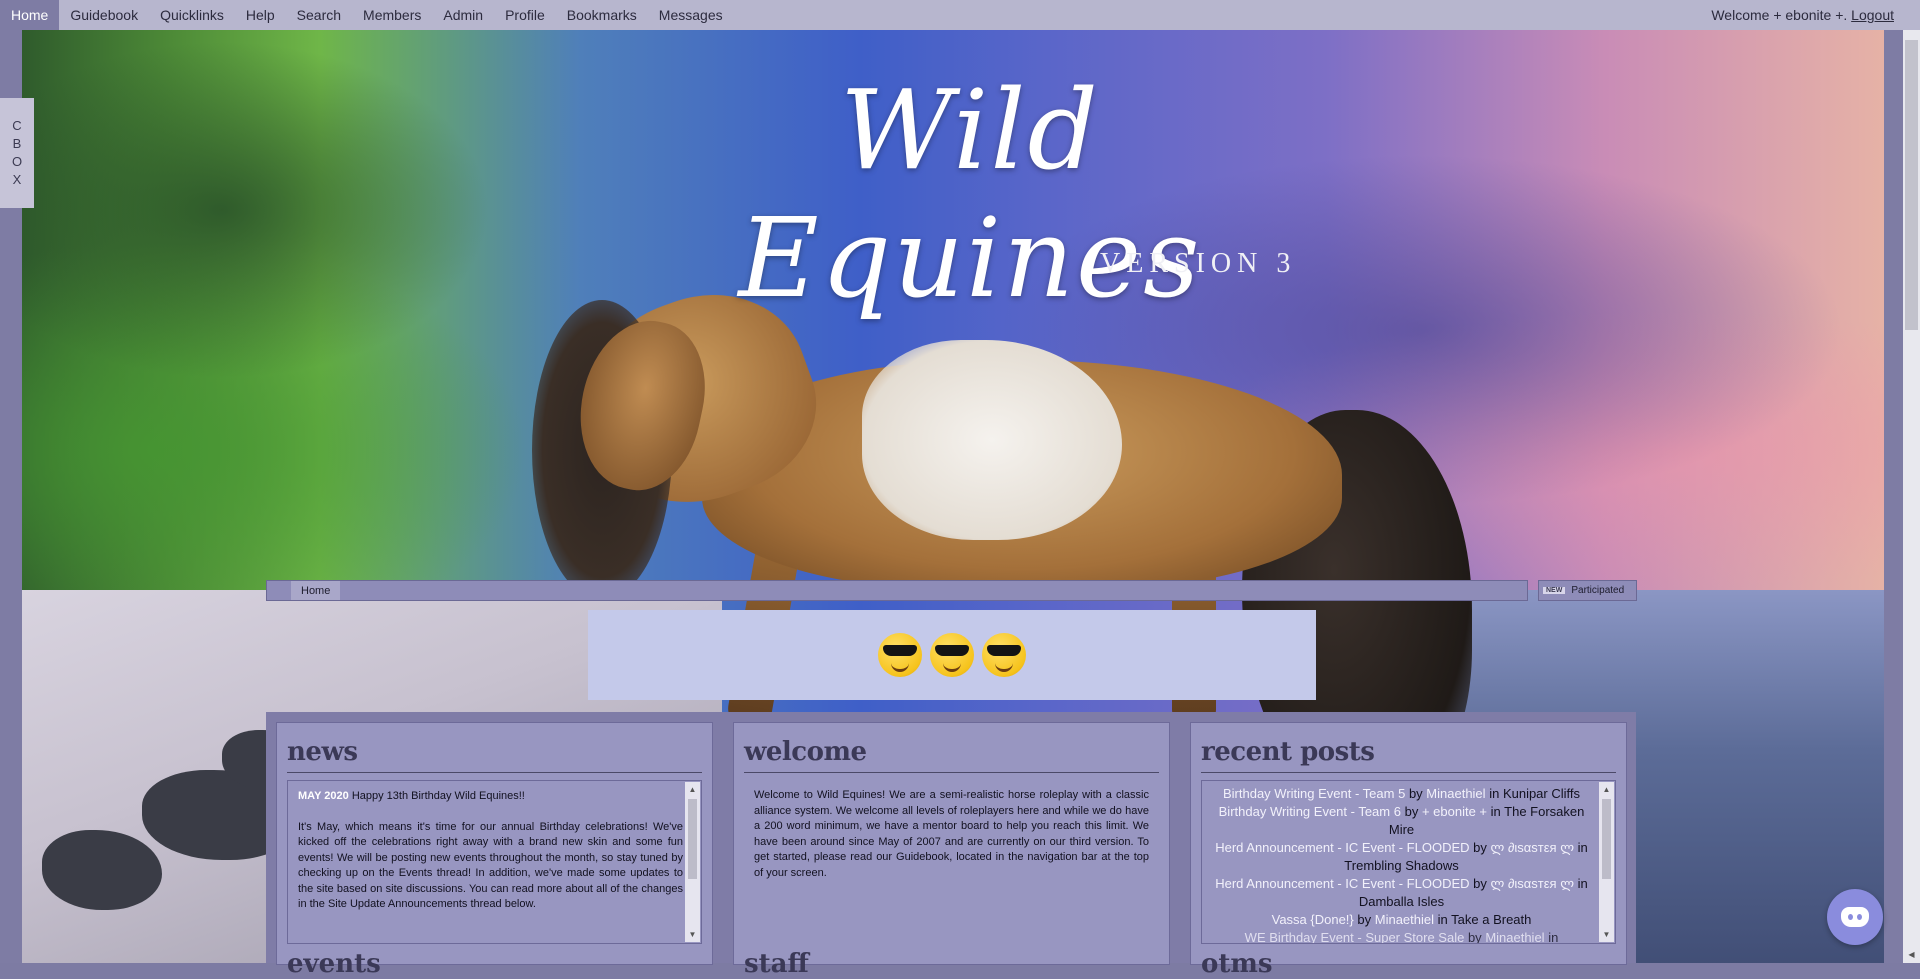 The image size is (1920, 979). What do you see at coordinates (17, 143) in the screenshot?
I see `cbox-letter: B` at bounding box center [17, 143].